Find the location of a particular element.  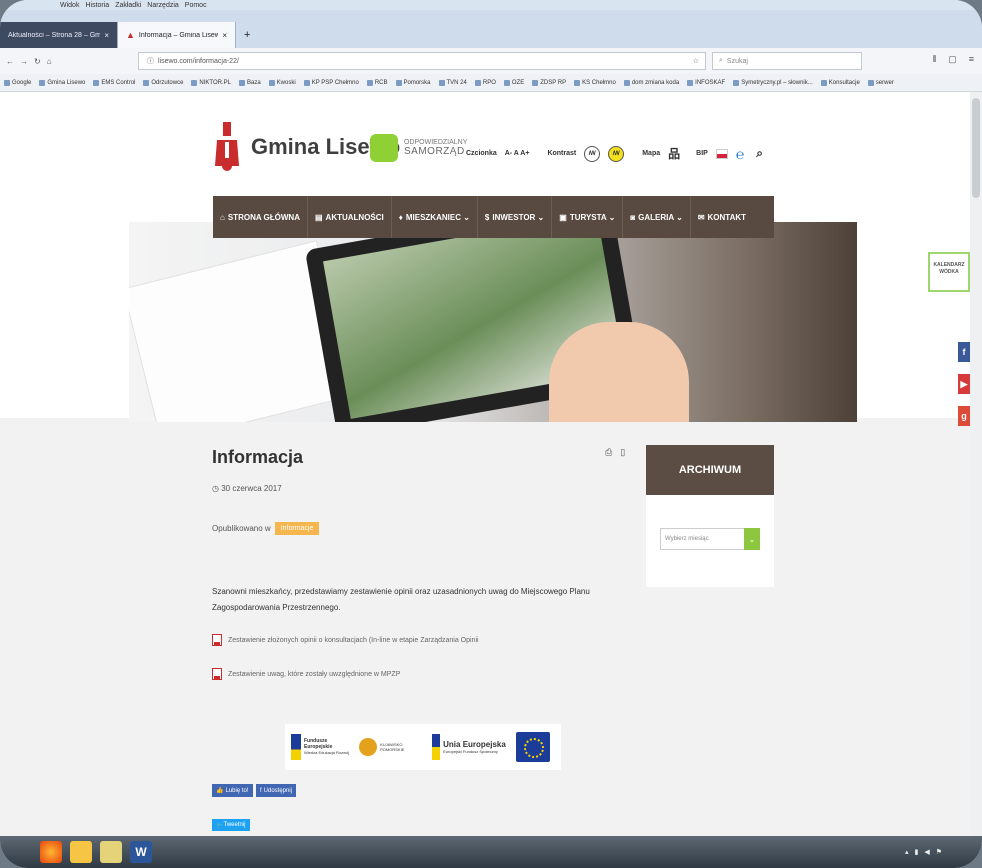

eu-flag-icon is located at coordinates (532, 747).